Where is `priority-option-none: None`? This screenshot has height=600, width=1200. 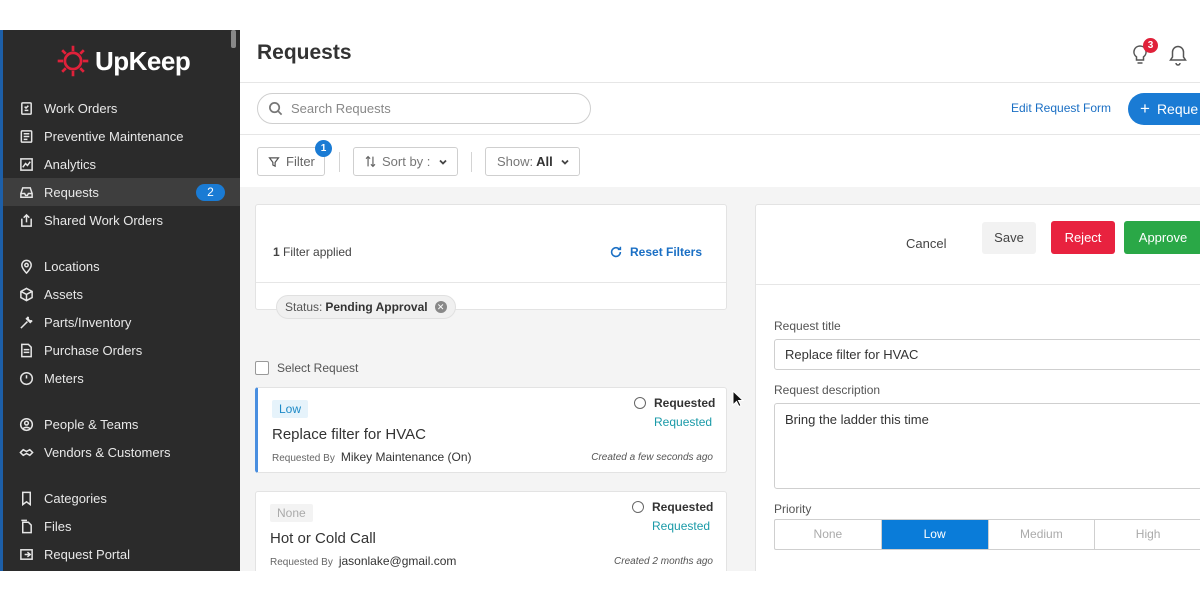
priority-option-none: None is located at coordinates (828, 534).